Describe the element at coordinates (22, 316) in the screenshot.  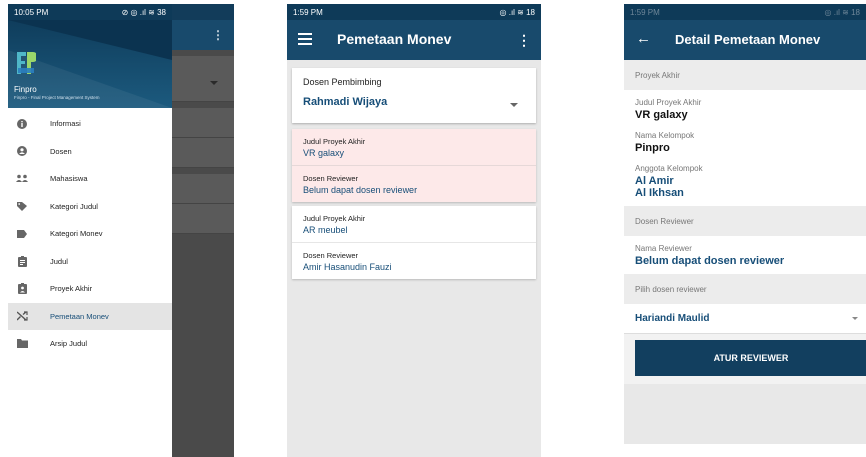
I see `shuffle-icon` at that location.